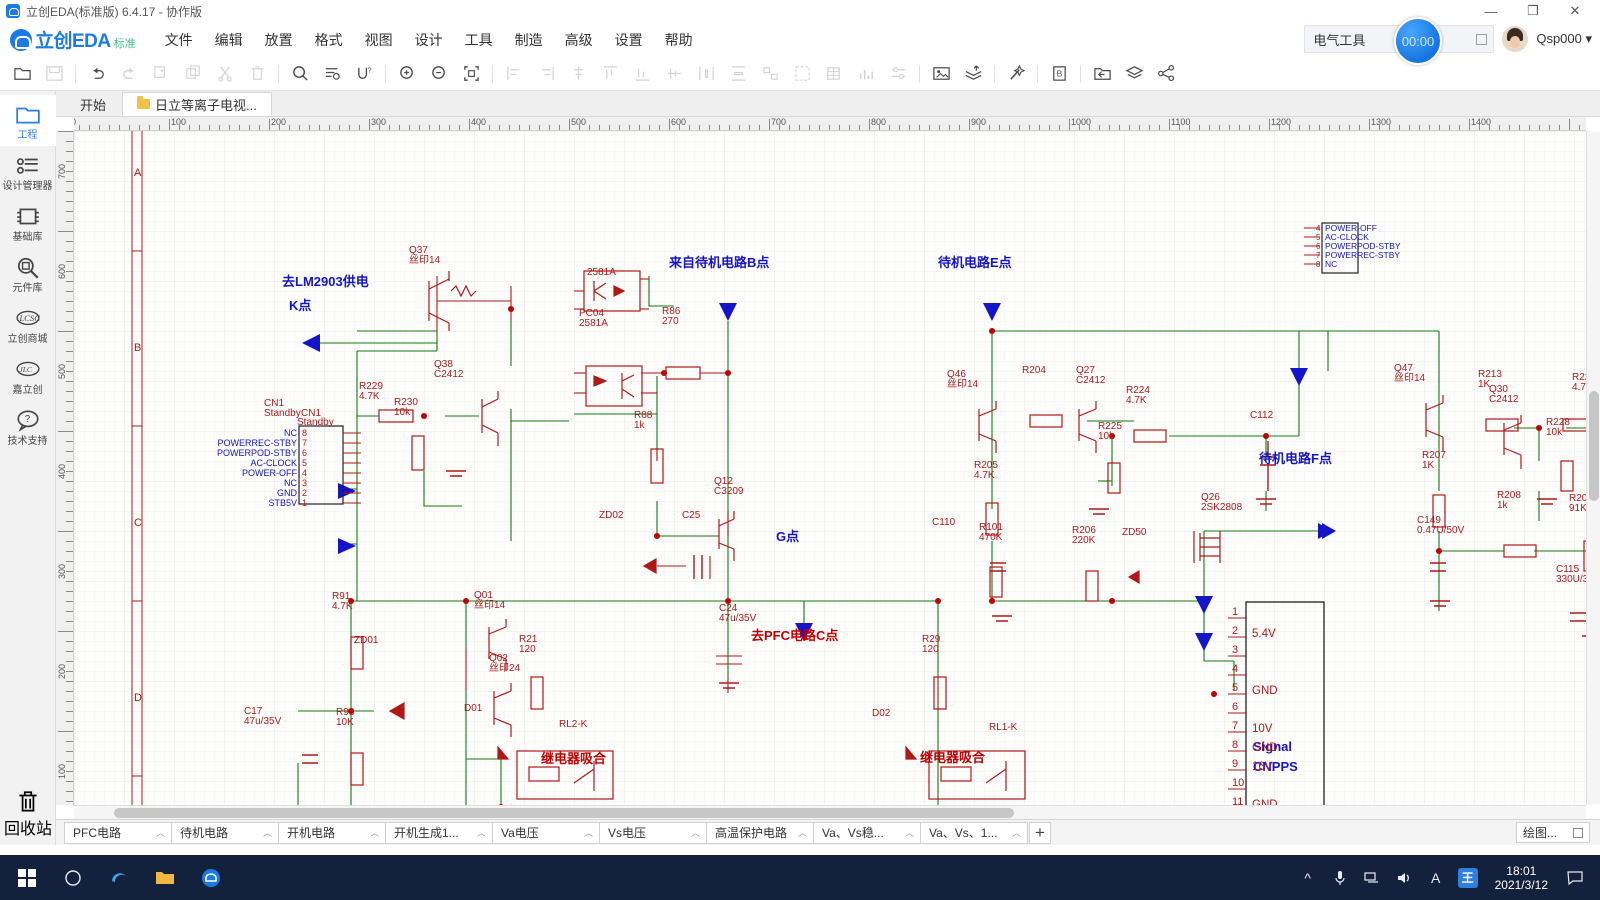  I want to click on share-icon, so click(1166, 74).